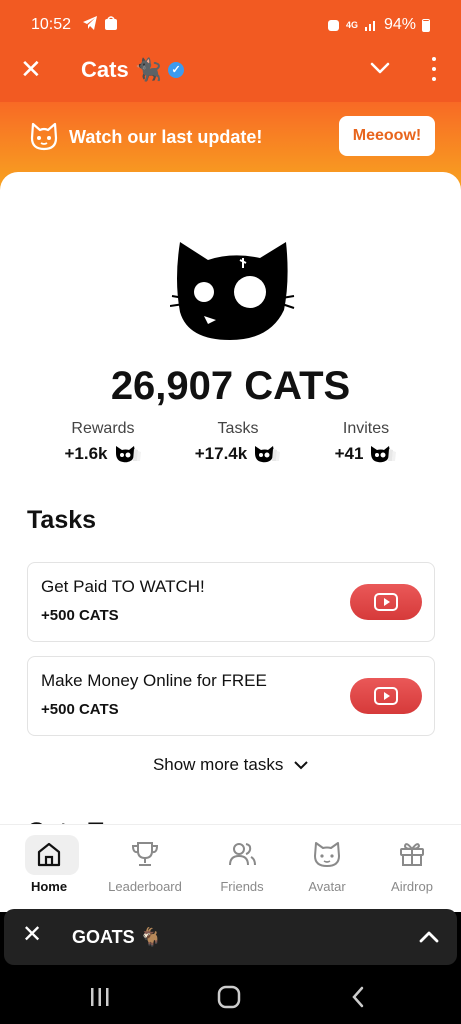 This screenshot has height=1024, width=461. Describe the element at coordinates (145, 886) in the screenshot. I see `nav-label: Leaderboard` at that location.